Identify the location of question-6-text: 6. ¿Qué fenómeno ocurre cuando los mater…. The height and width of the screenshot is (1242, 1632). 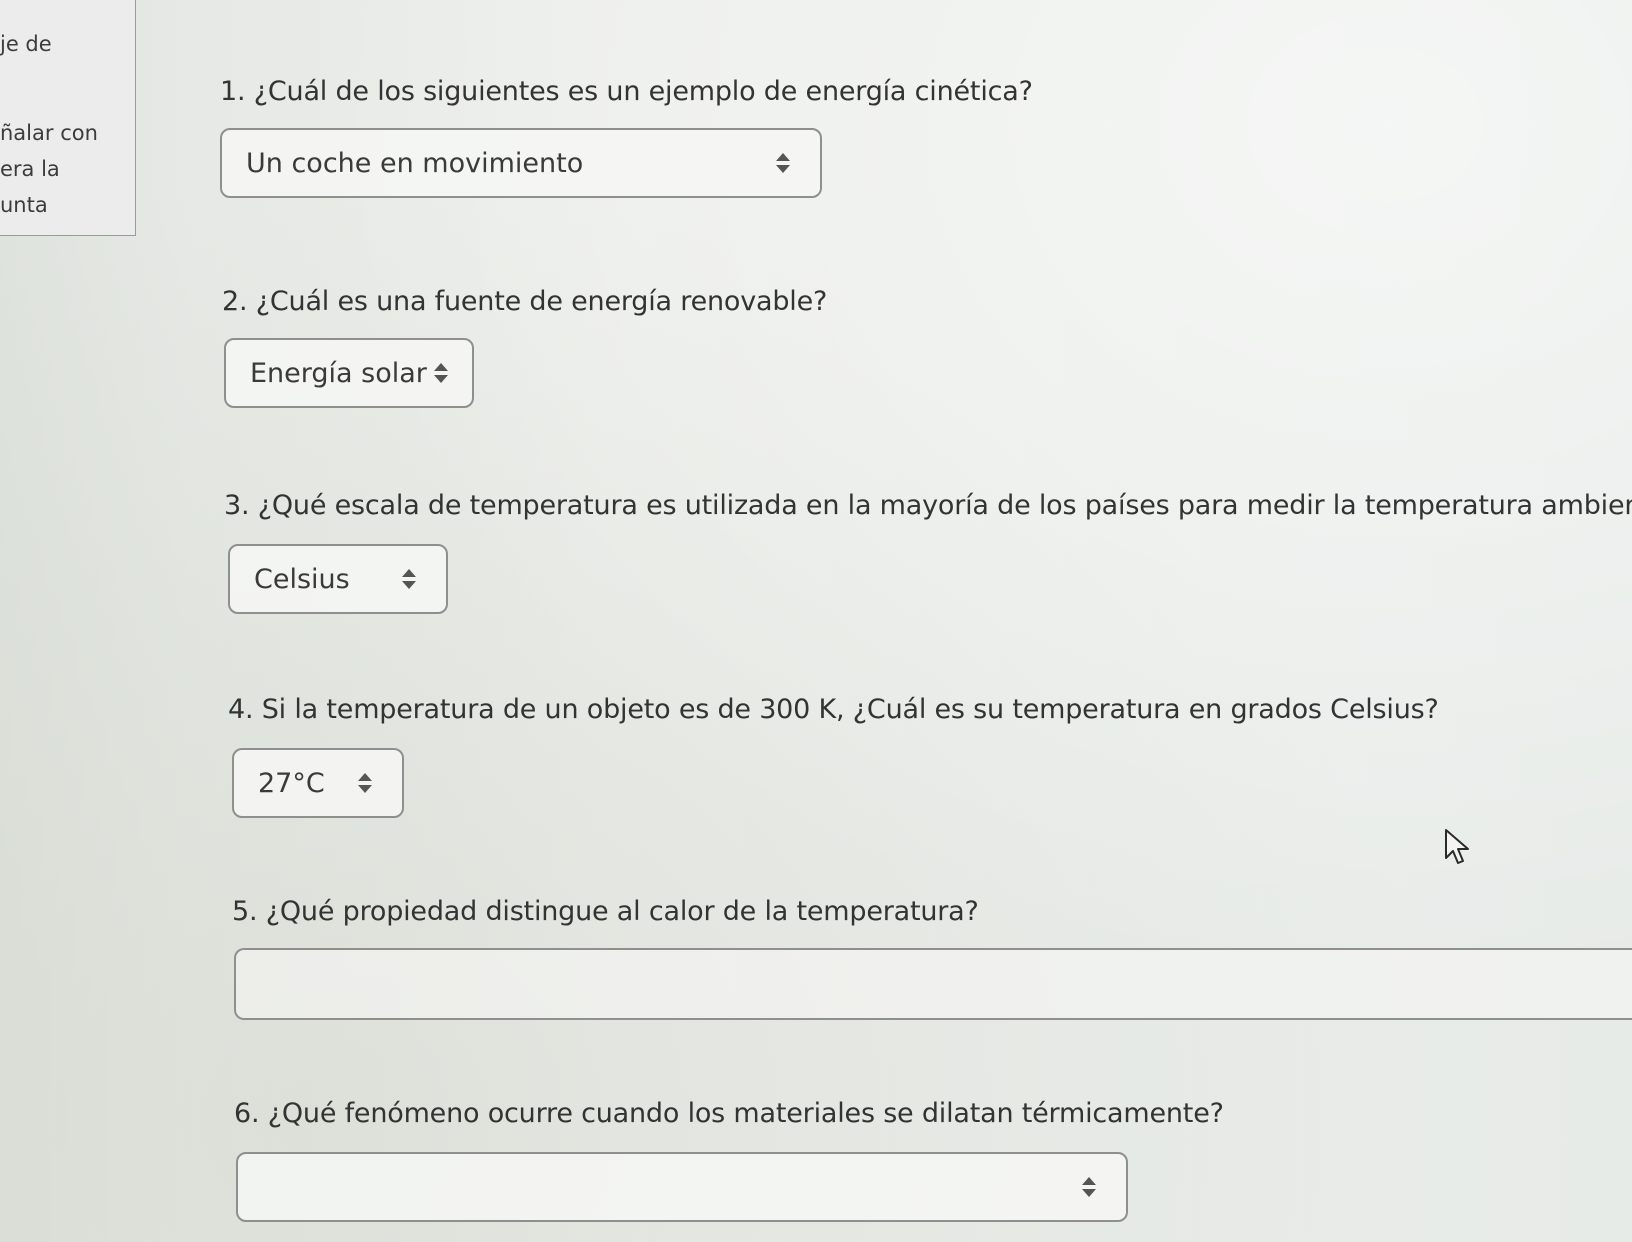
(729, 1113).